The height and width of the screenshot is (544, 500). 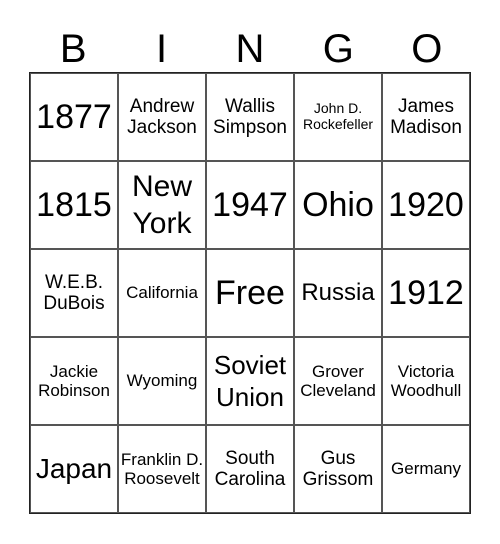 I want to click on cell-text: 1947, so click(x=250, y=204).